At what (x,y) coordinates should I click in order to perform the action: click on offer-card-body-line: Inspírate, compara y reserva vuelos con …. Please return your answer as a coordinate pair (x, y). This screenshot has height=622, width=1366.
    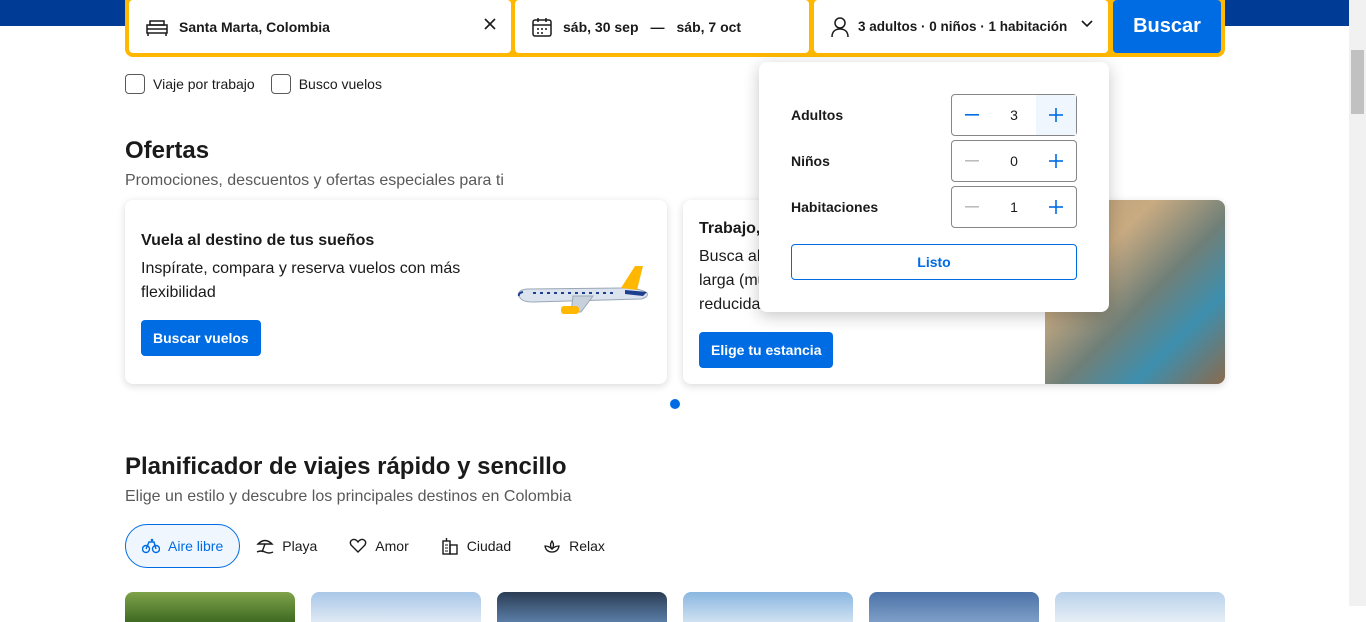
    Looking at the image, I should click on (301, 268).